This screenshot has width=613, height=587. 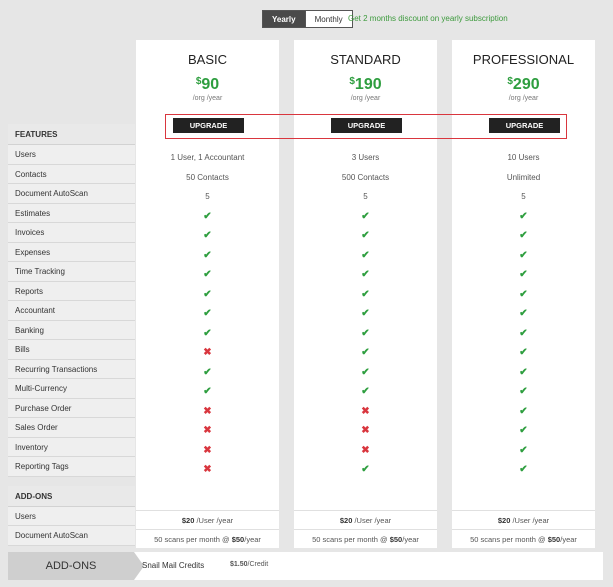 I want to click on feature-label: Accountant, so click(x=71, y=311).